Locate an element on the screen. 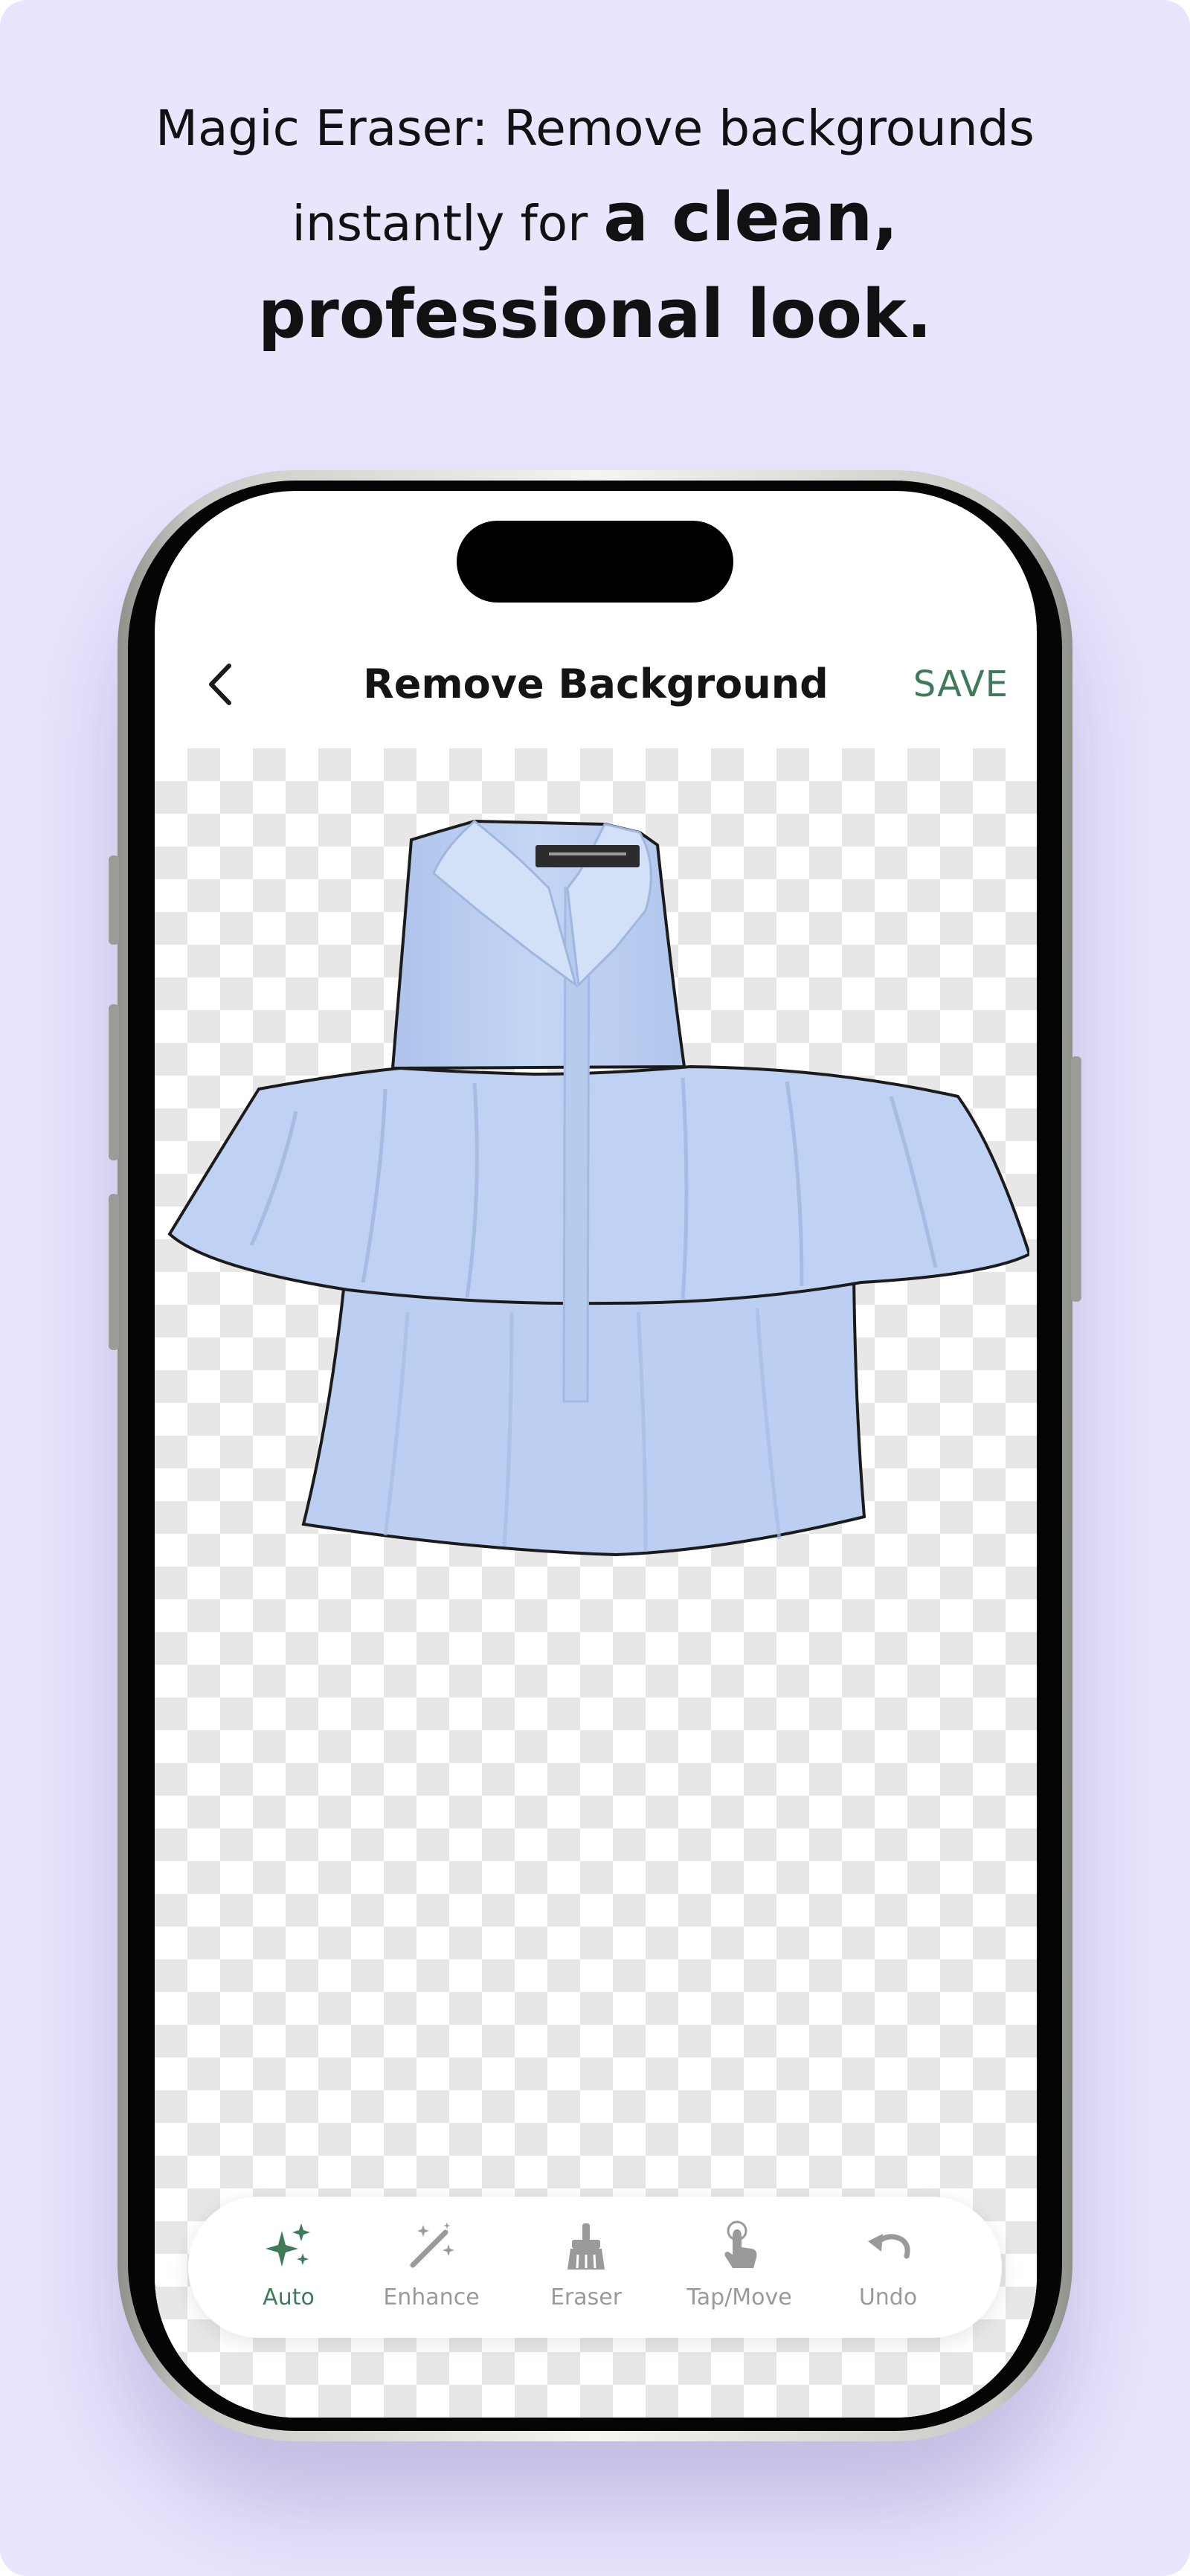 The height and width of the screenshot is (2576, 1190). save-button: SAVE is located at coordinates (961, 684).